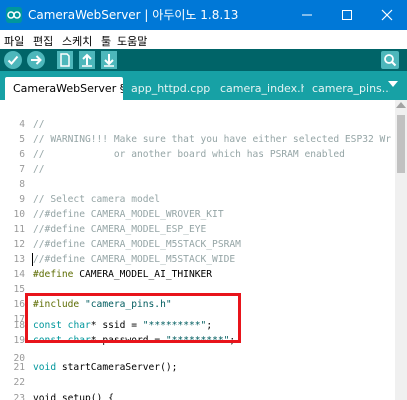  I want to click on code-line: 13//#define CAMERA_MODEL_M5STACK_WIDE, so click(124, 259).